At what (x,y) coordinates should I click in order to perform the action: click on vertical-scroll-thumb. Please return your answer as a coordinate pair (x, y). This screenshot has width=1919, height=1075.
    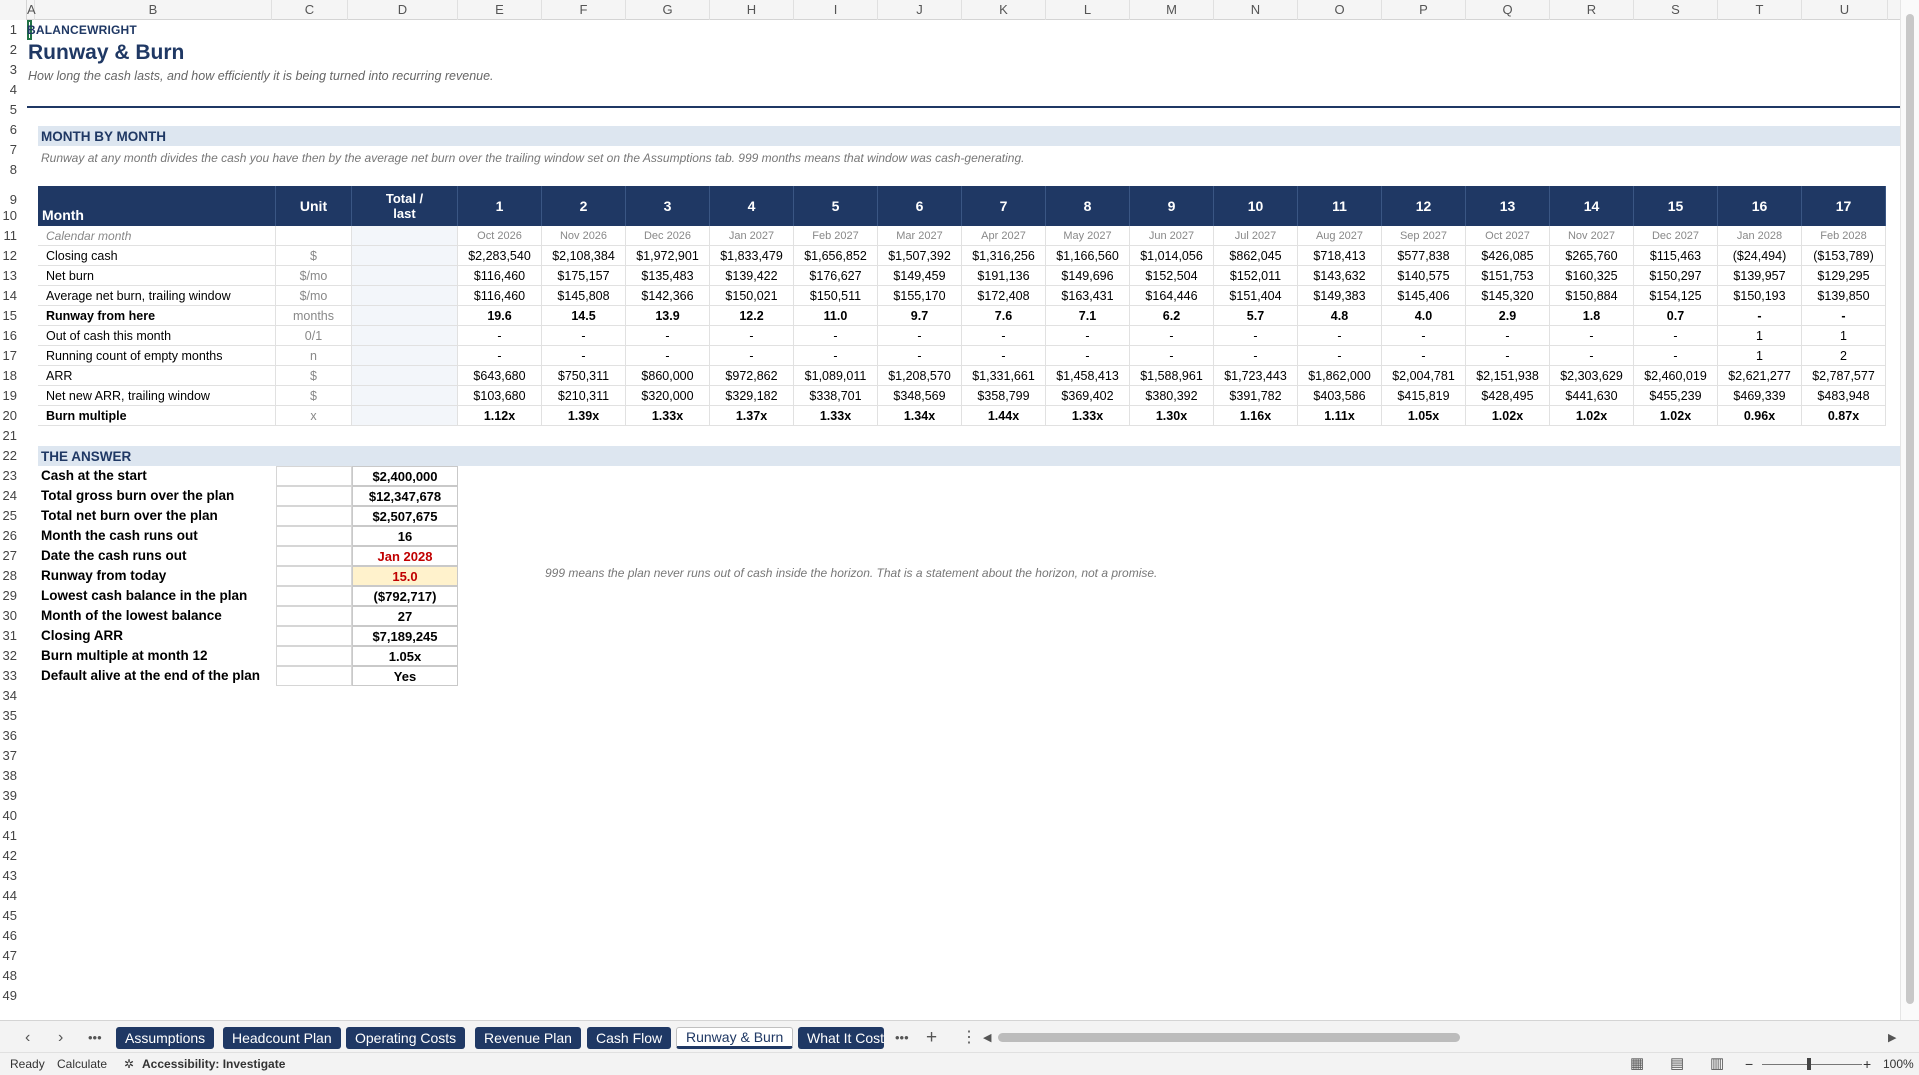
    Looking at the image, I should click on (1910, 509).